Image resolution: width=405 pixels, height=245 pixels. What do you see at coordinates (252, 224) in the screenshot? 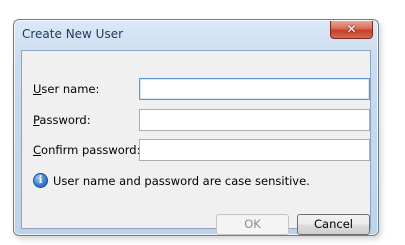
I see `ok-button: OK` at bounding box center [252, 224].